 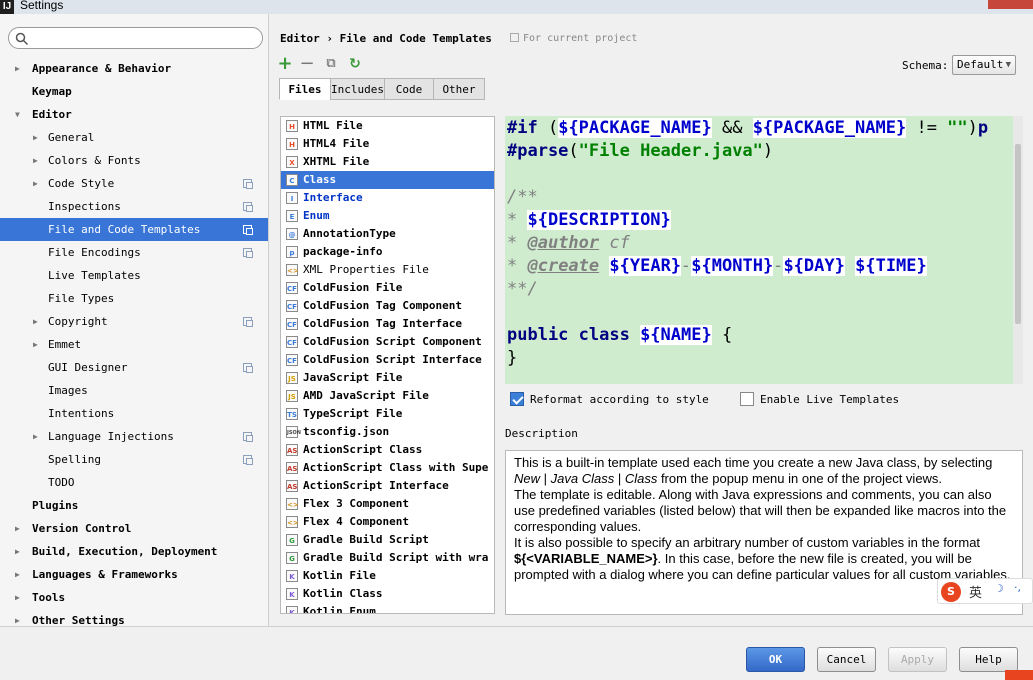 I want to click on sogou-logo-icon: S, so click(x=951, y=592).